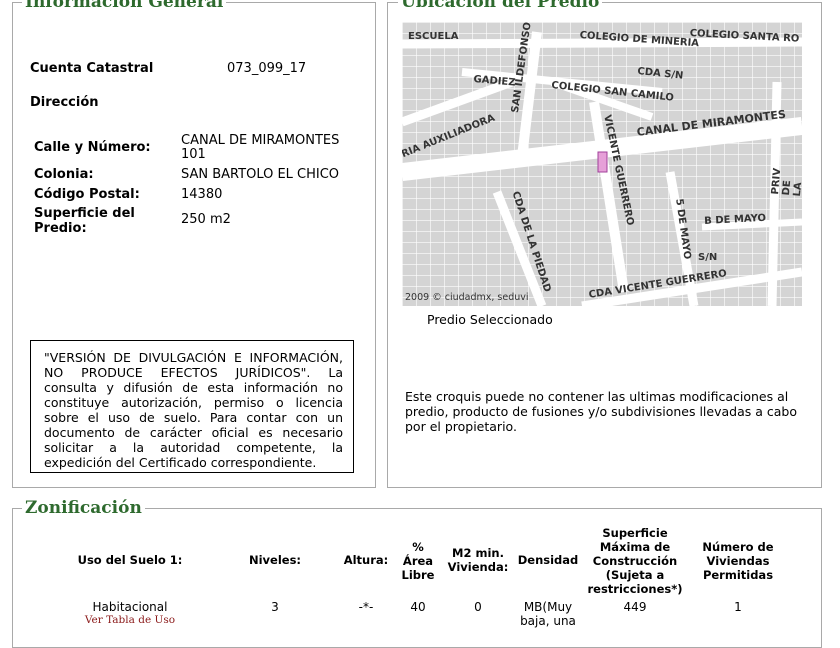 The width and height of the screenshot is (840, 648). Describe the element at coordinates (786, 182) in the screenshot. I see `map-label-priv-rosa: PRIV DE LA ROSA` at that location.